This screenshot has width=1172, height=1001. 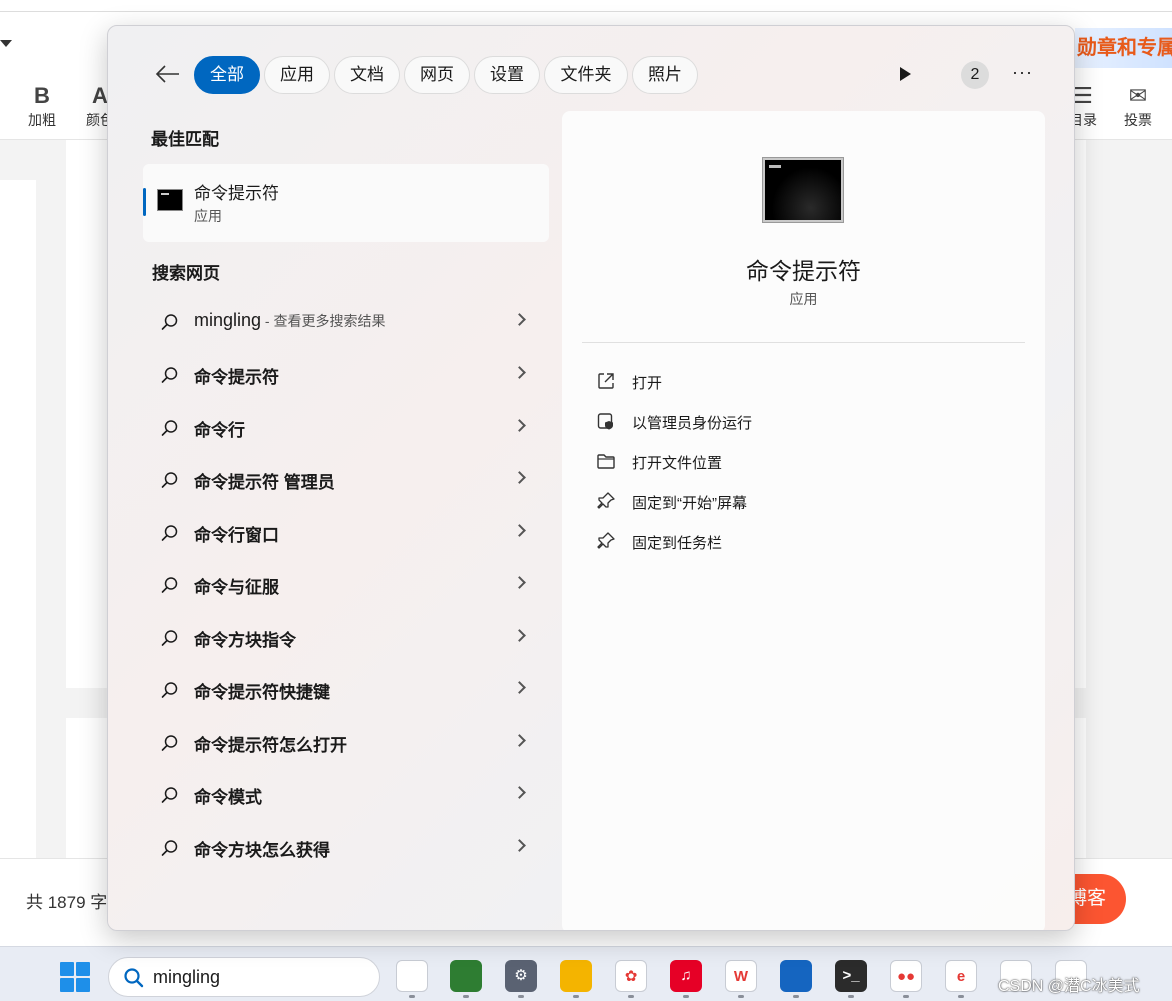 I want to click on back-arrow-icon, so click(x=168, y=74).